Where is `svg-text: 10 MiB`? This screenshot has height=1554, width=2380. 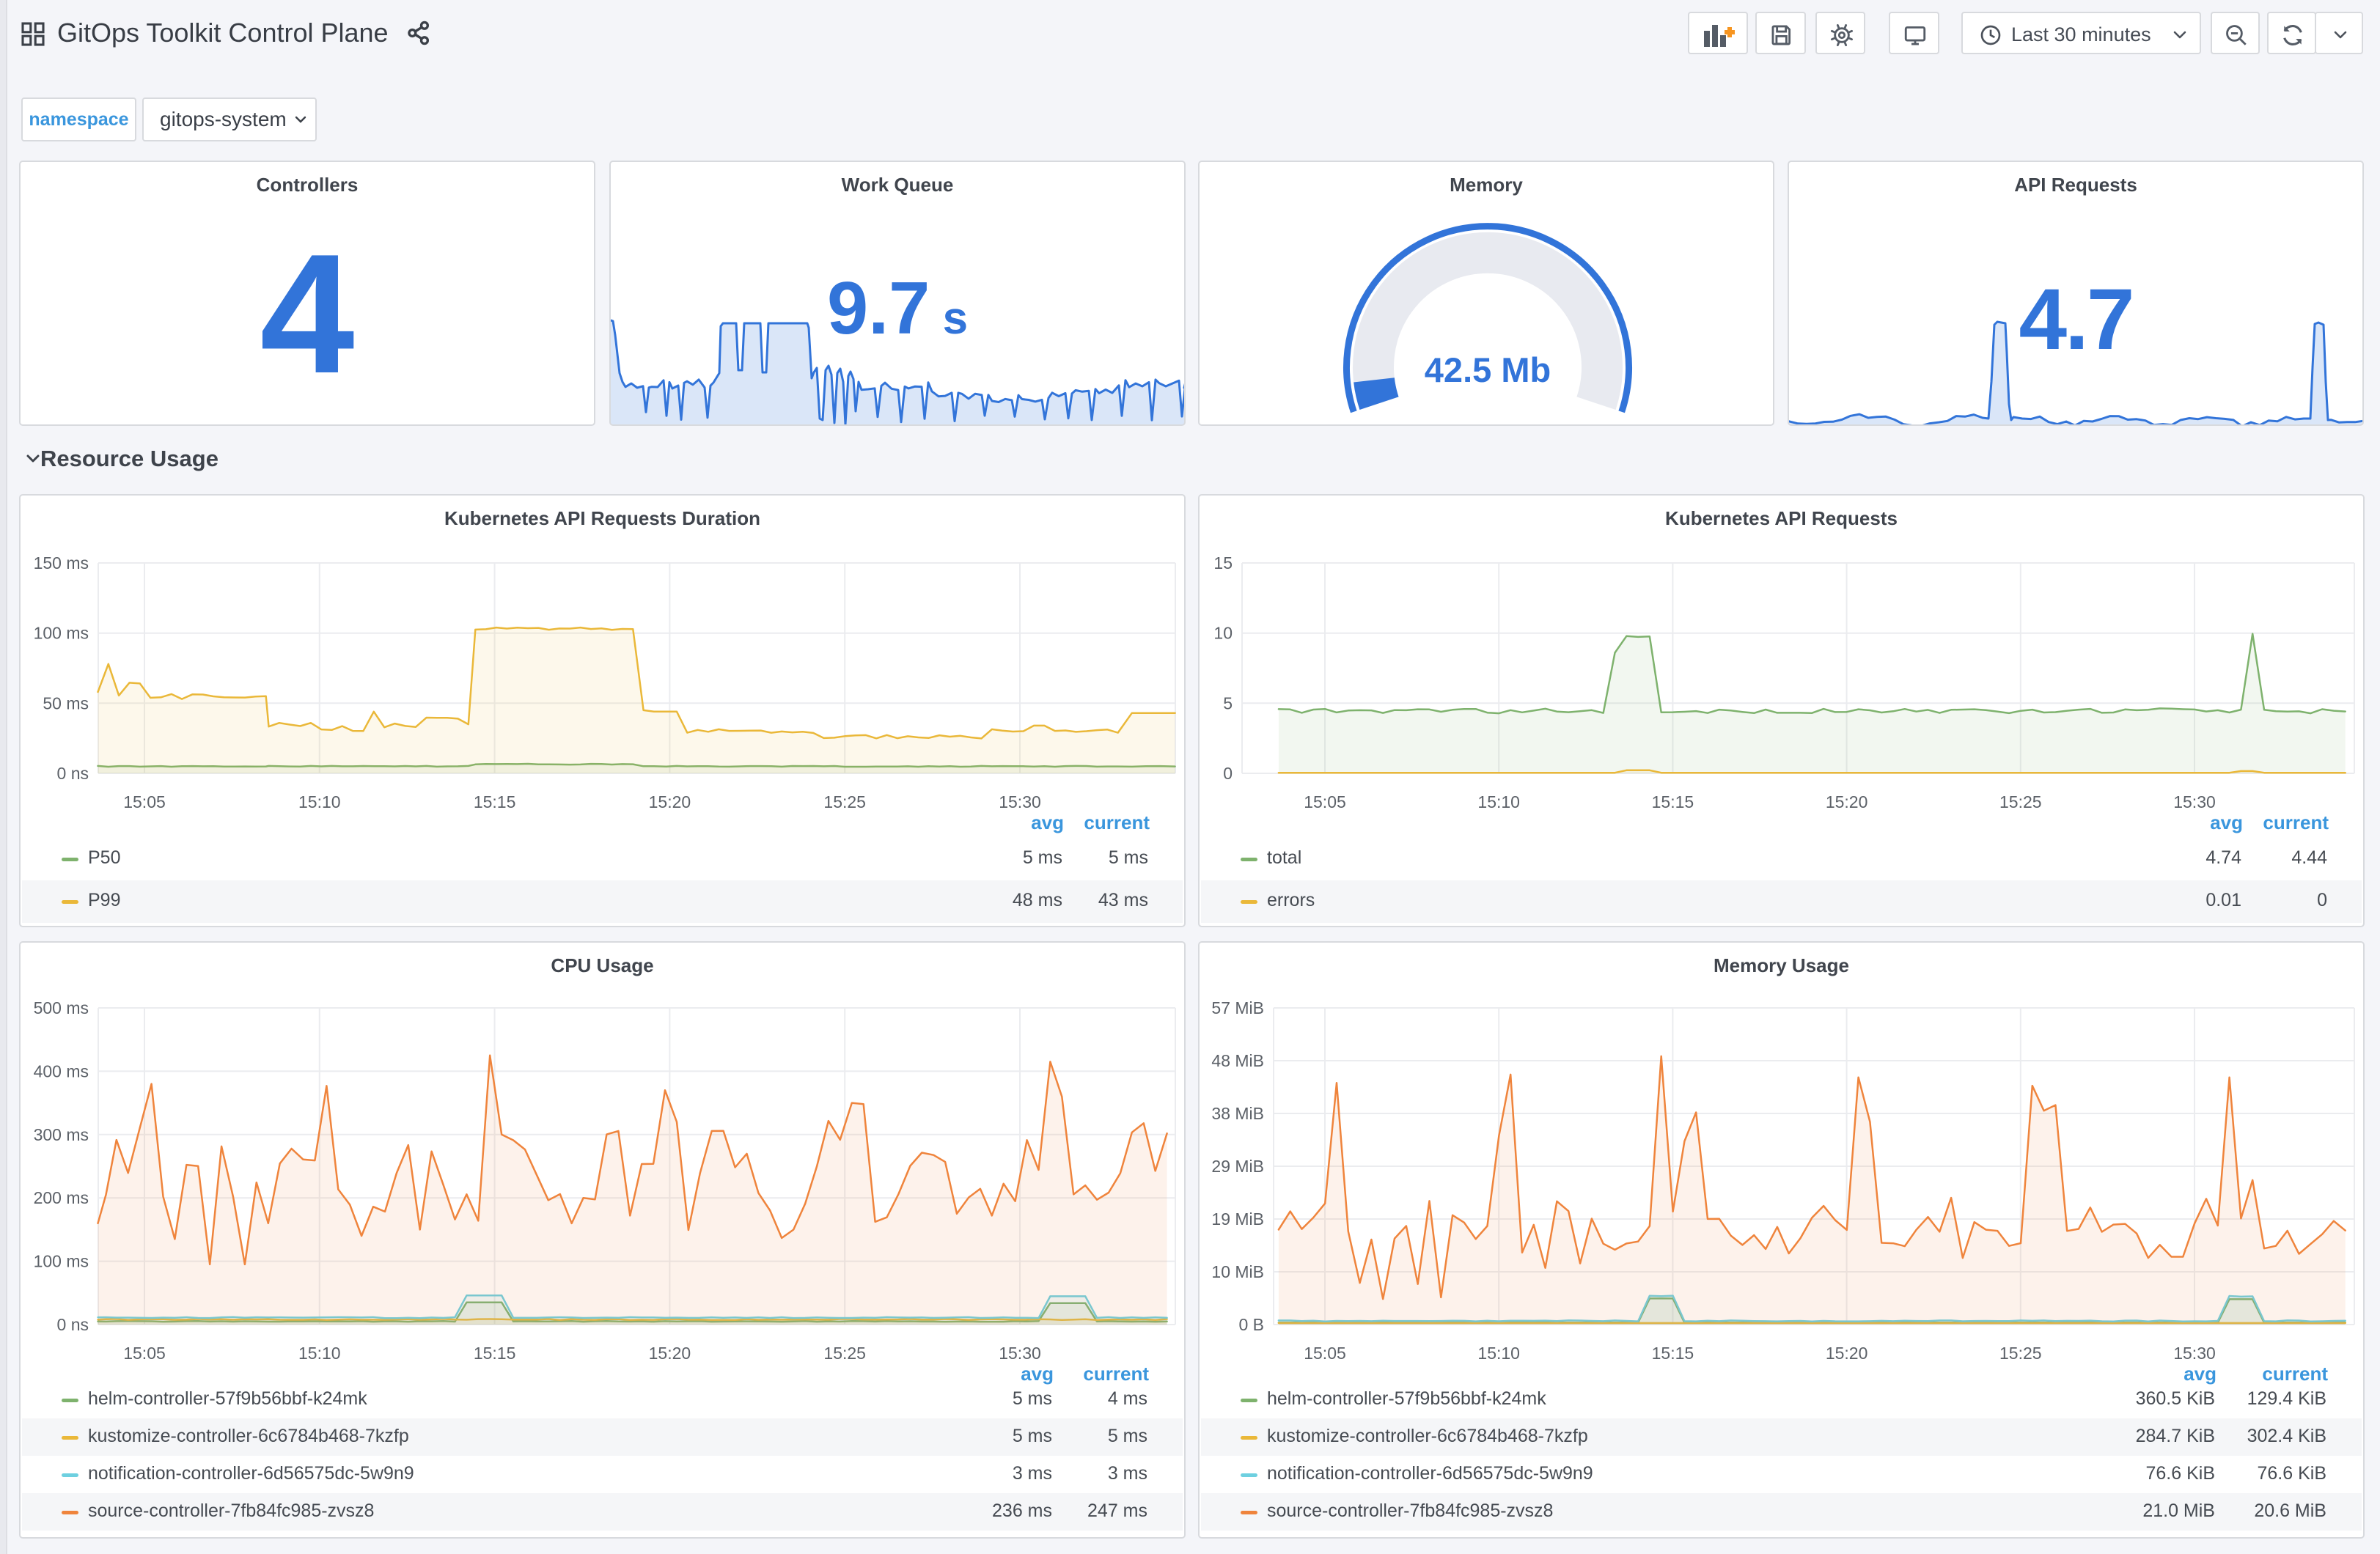
svg-text: 10 MiB is located at coordinates (1238, 1271).